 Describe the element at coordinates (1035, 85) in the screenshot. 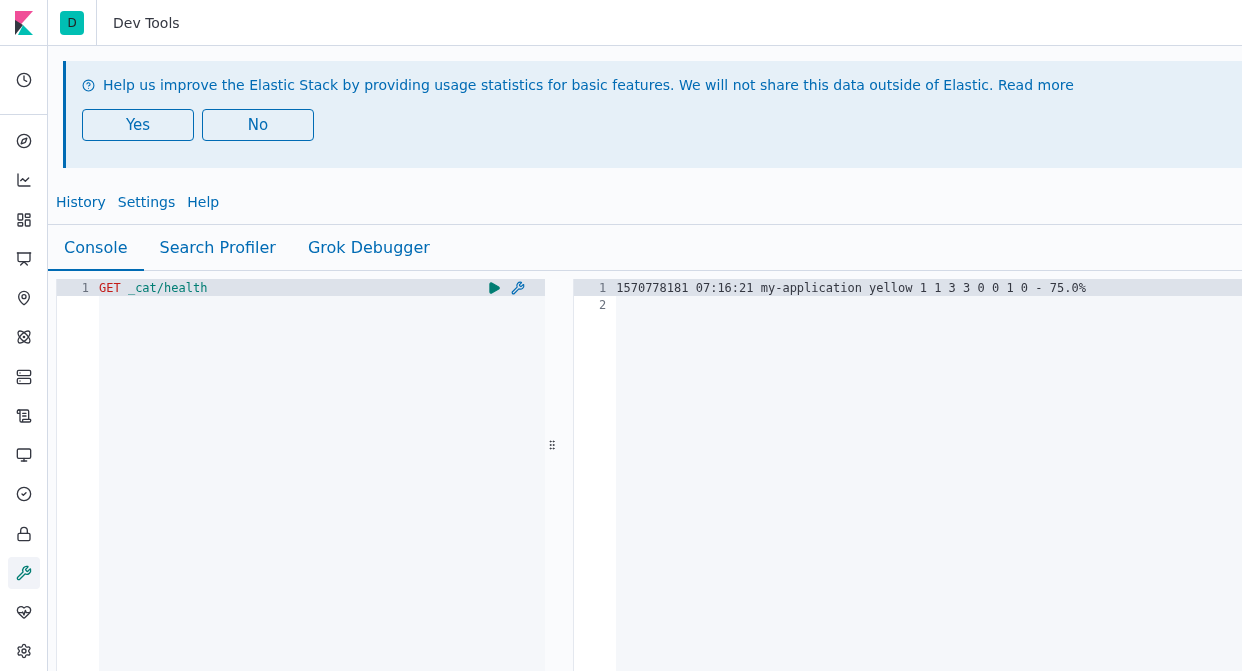

I see `read-more-link: Read more` at that location.